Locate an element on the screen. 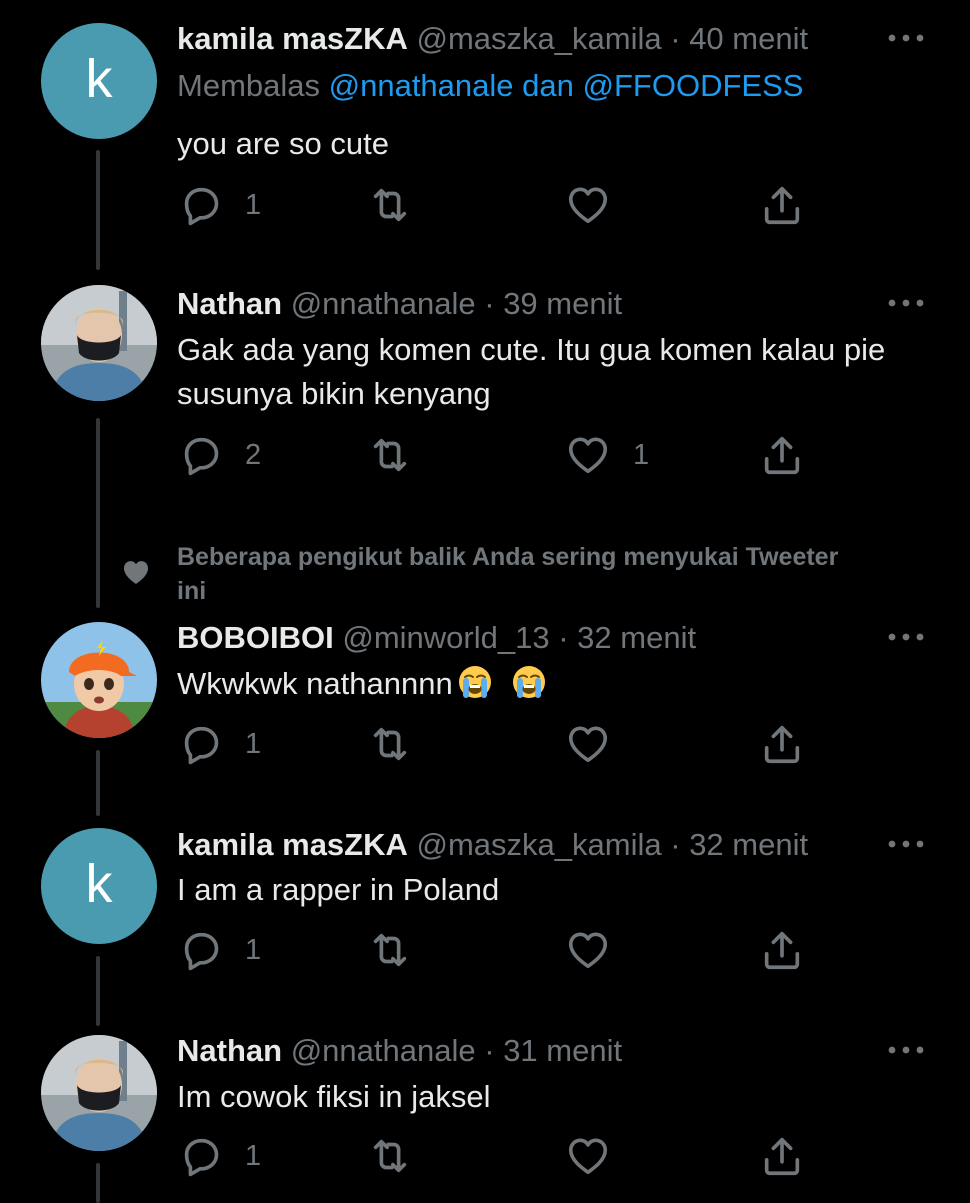  display-name: BOBOIBOI is located at coordinates (255, 637).